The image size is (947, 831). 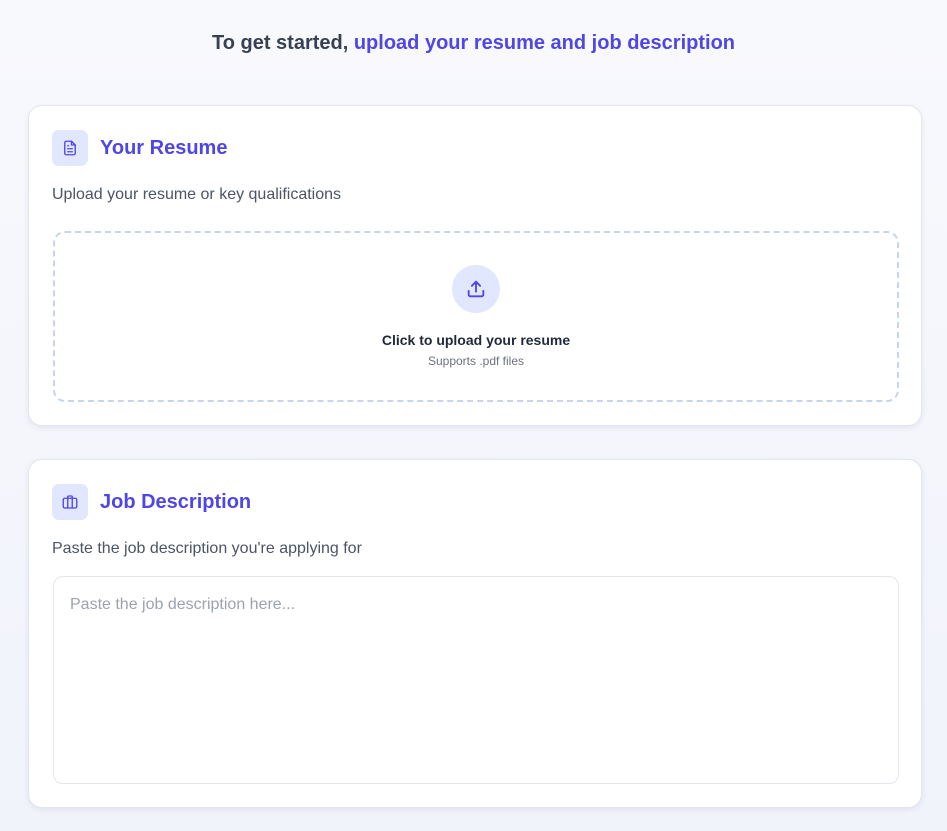 I want to click on upload-icon, so click(x=476, y=289).